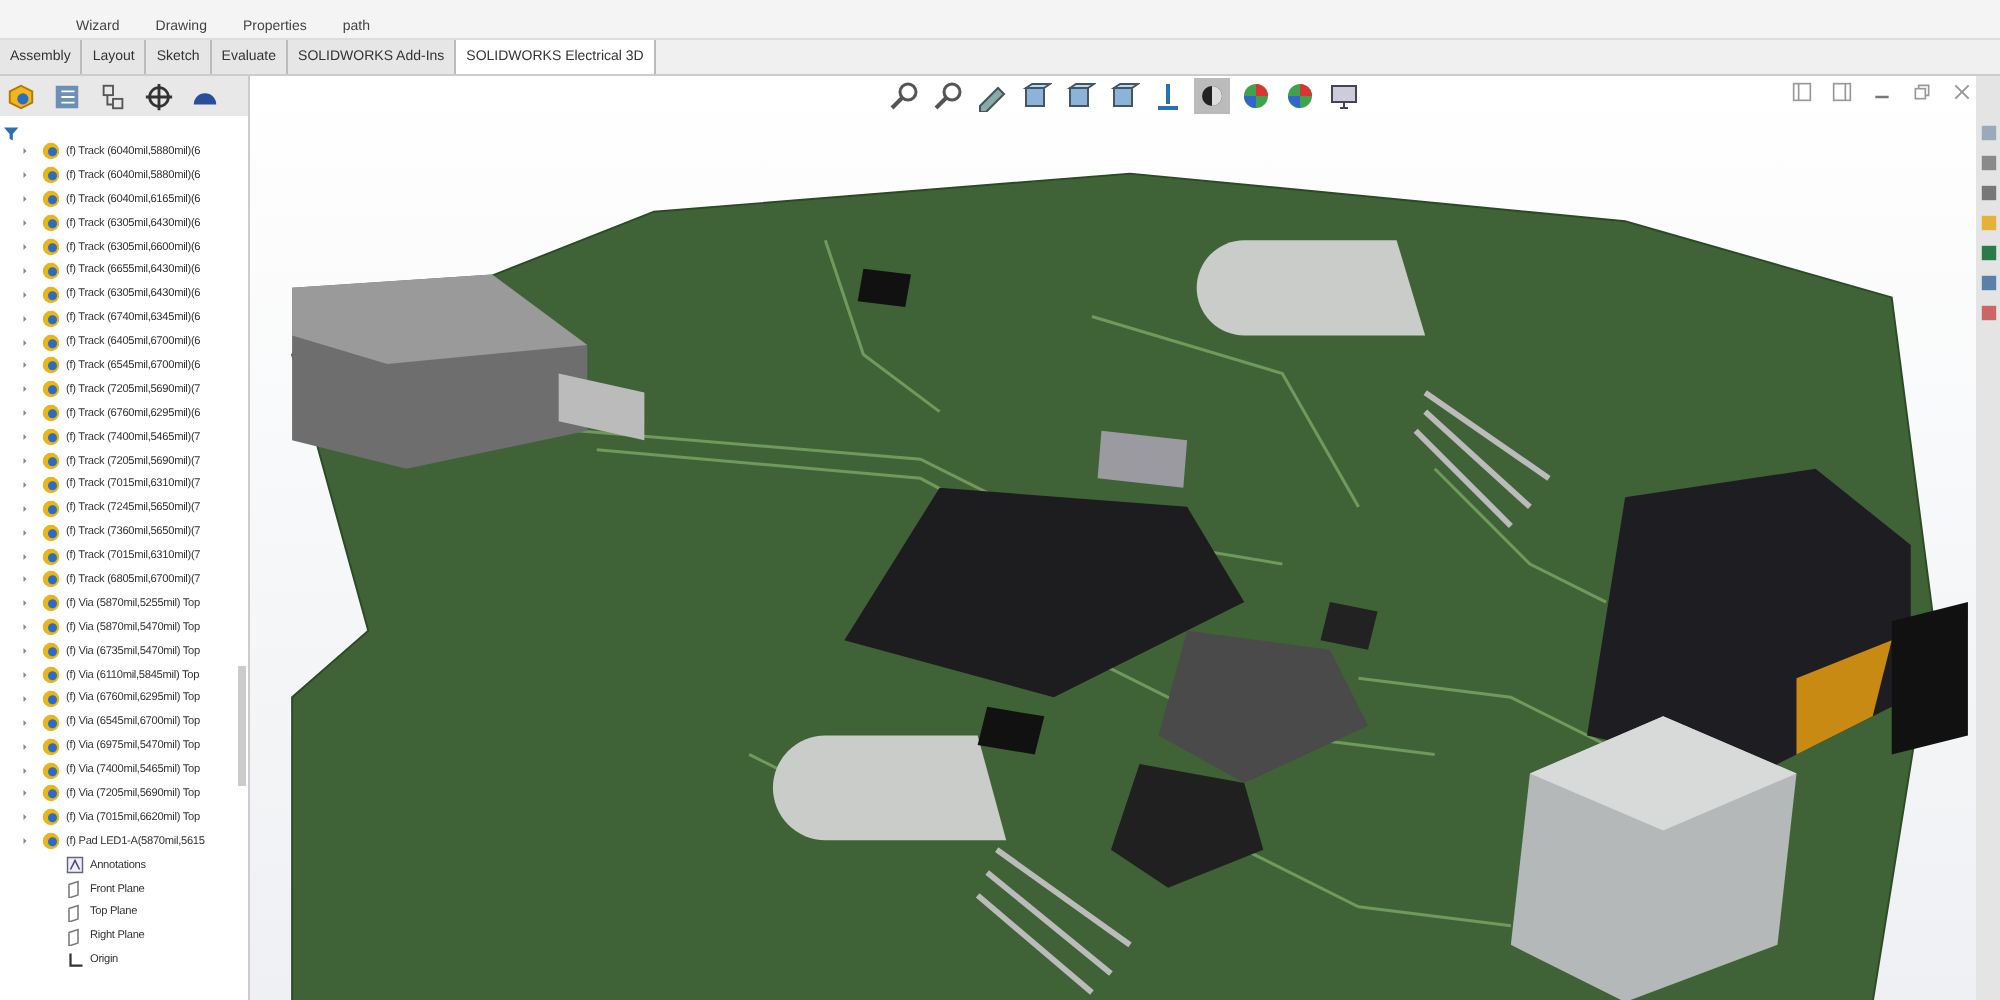 This screenshot has height=1000, width=2000. What do you see at coordinates (1802, 92) in the screenshot?
I see `tile-left-icon` at bounding box center [1802, 92].